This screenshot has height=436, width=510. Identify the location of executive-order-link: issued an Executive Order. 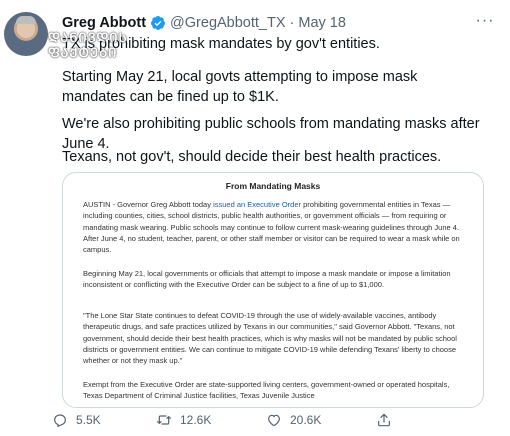
(257, 204).